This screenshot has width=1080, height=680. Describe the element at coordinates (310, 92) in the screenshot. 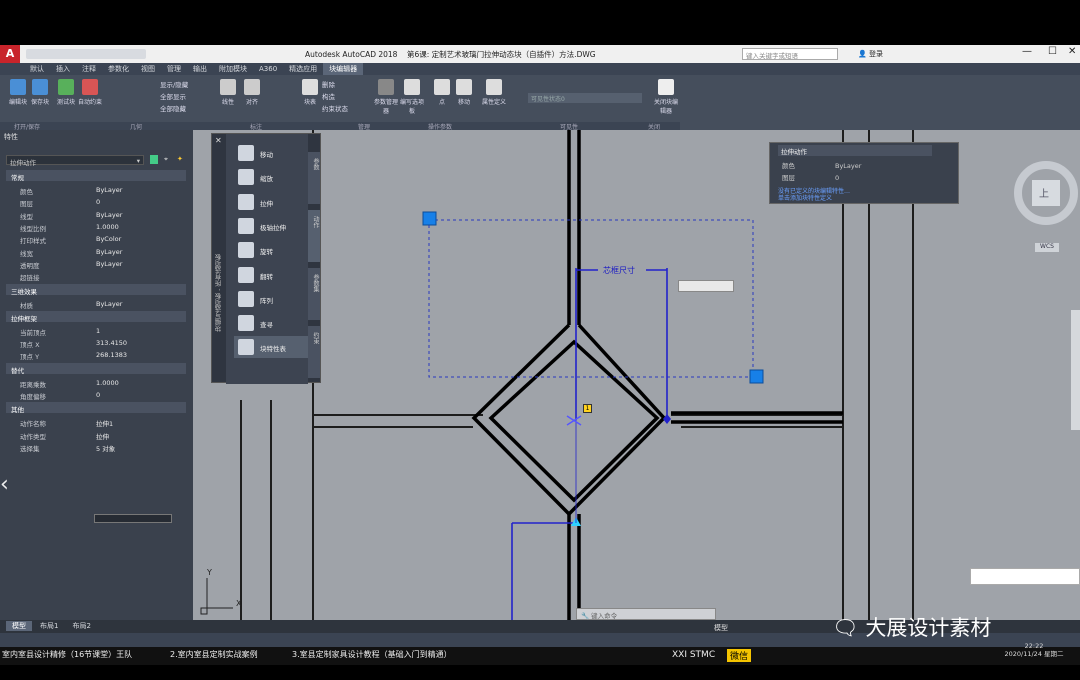

I see `ribbon-button: 块表` at that location.